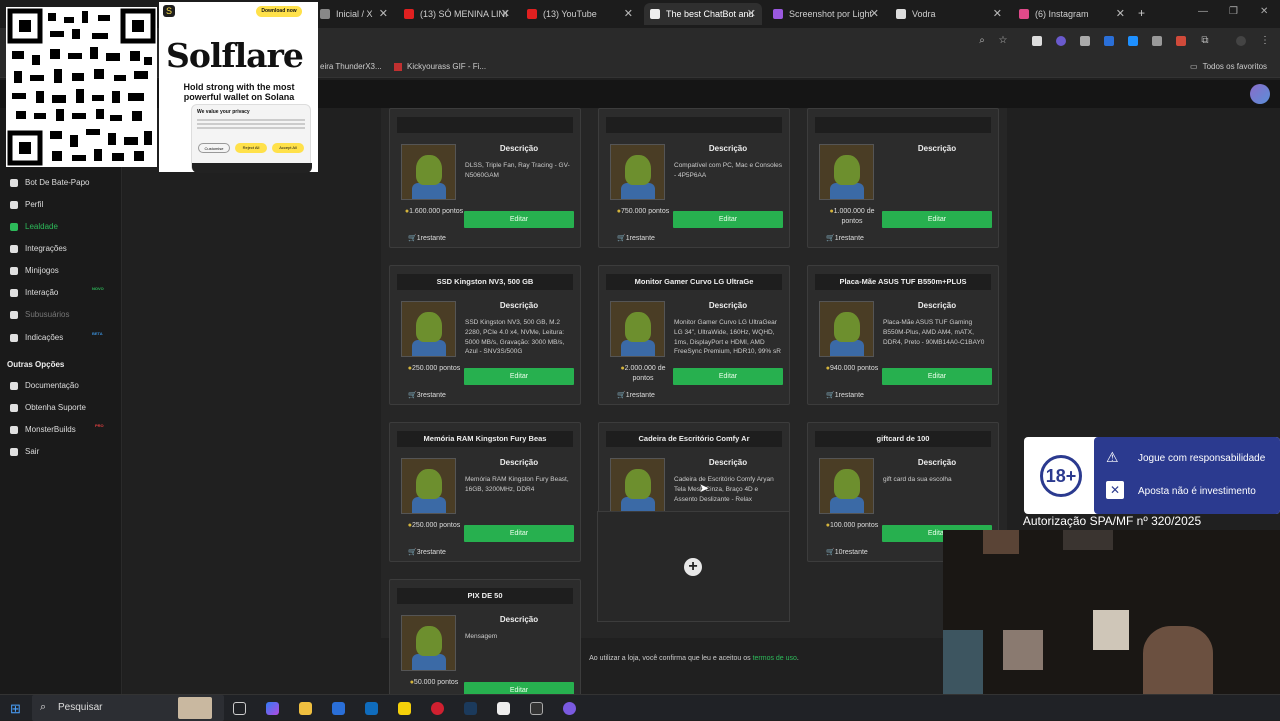 This screenshot has height=721, width=1280. I want to click on sidebar-item: Documentação, so click(44, 385).